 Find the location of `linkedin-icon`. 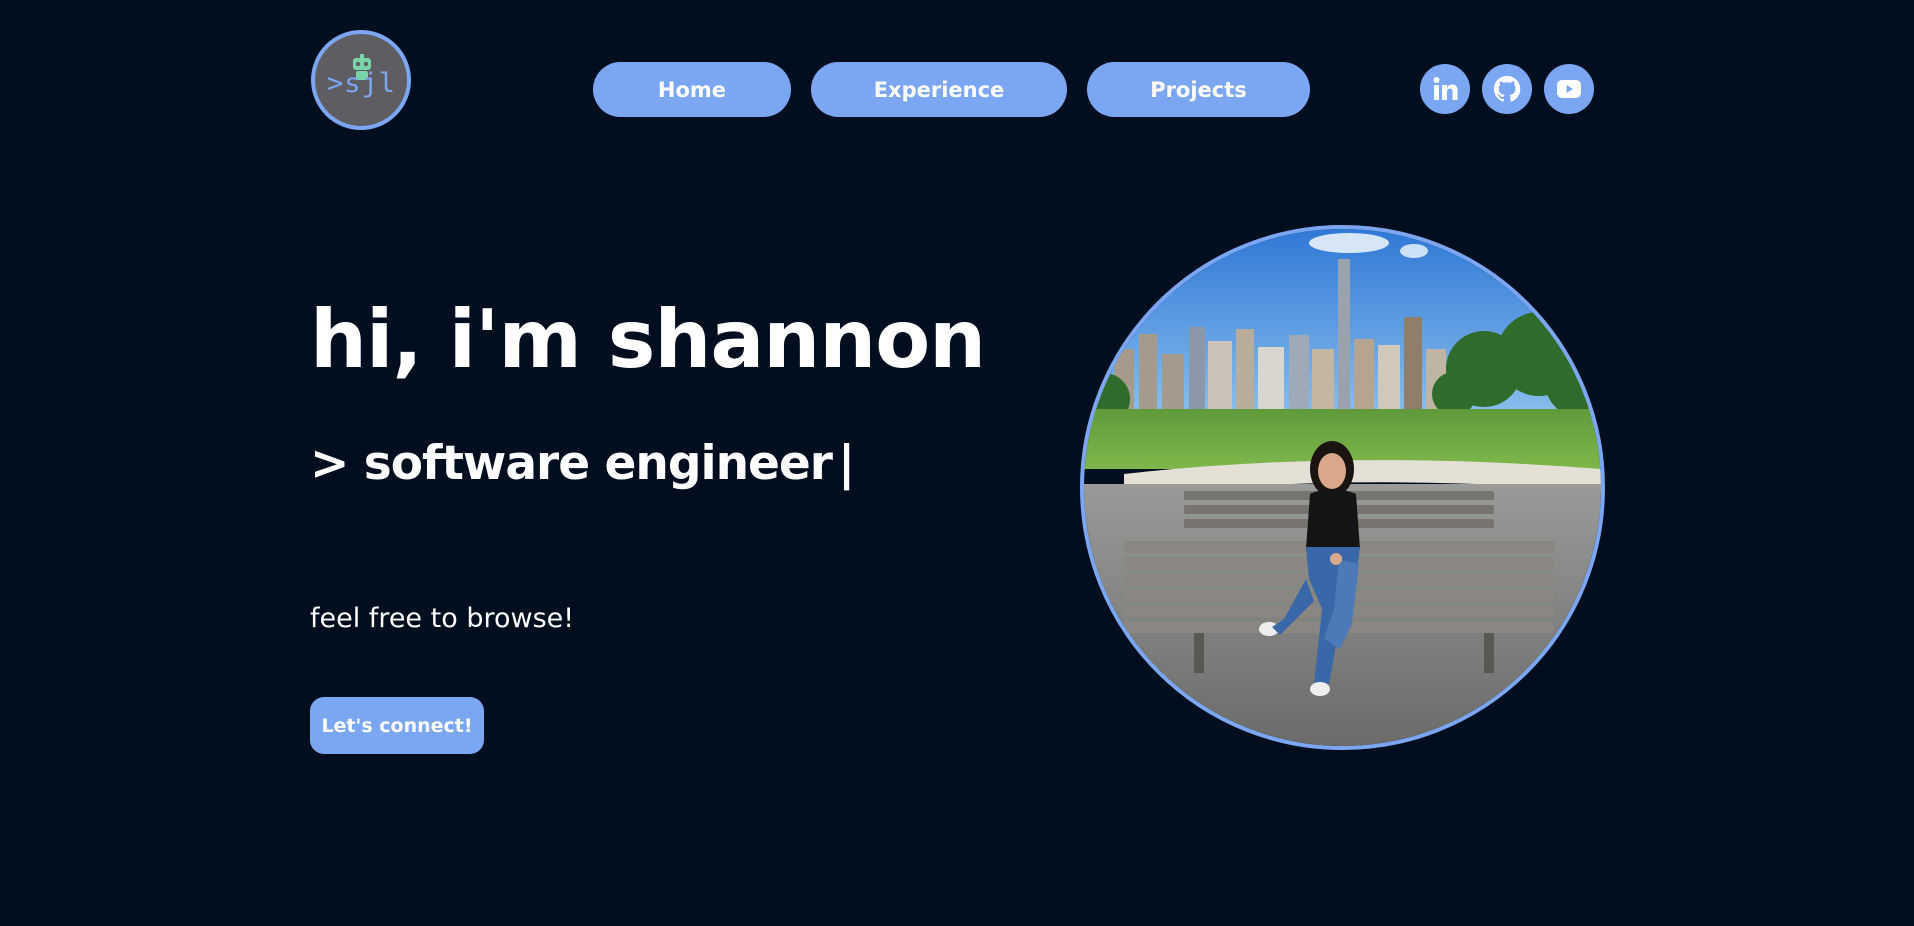

linkedin-icon is located at coordinates (1445, 88).